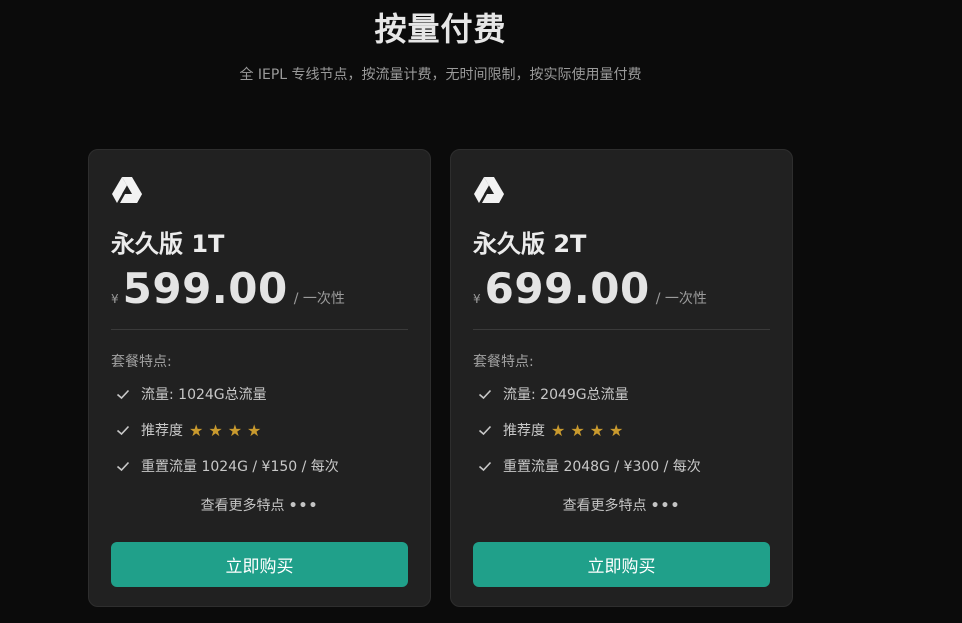 This screenshot has height=623, width=962. Describe the element at coordinates (567, 288) in the screenshot. I see `price-amount: 699.00` at that location.